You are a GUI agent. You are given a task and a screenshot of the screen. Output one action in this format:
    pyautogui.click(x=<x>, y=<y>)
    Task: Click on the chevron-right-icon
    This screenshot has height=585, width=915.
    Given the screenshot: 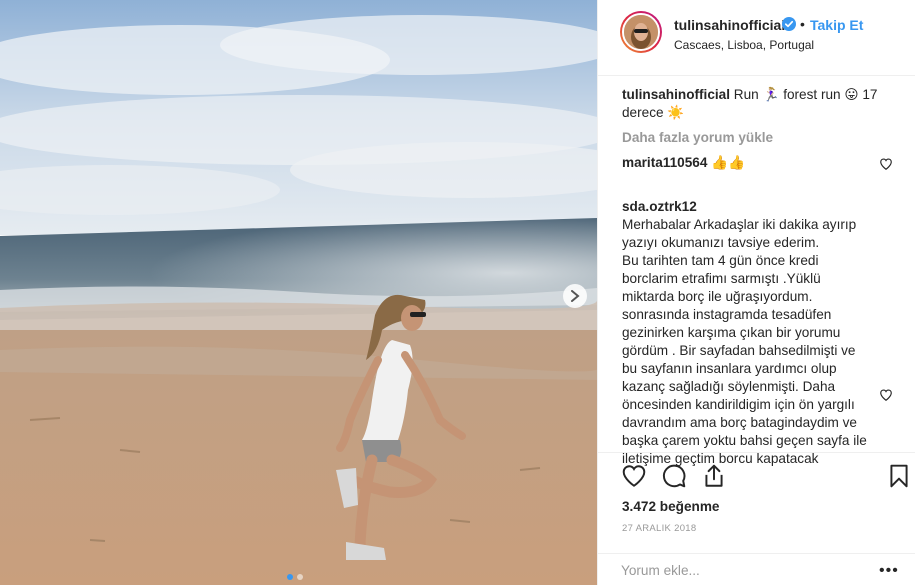 What is the action you would take?
    pyautogui.click(x=575, y=296)
    